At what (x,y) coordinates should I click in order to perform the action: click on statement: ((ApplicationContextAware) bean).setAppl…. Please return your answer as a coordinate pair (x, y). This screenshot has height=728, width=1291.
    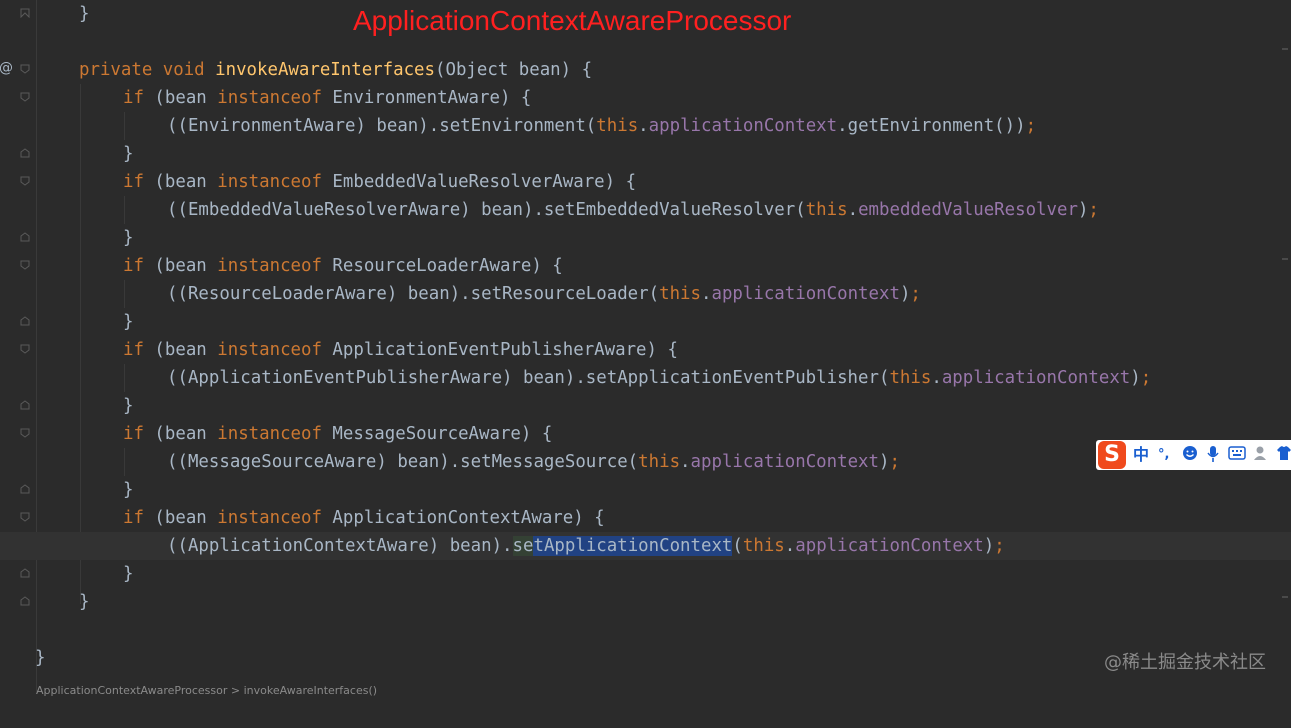
    Looking at the image, I should click on (586, 546).